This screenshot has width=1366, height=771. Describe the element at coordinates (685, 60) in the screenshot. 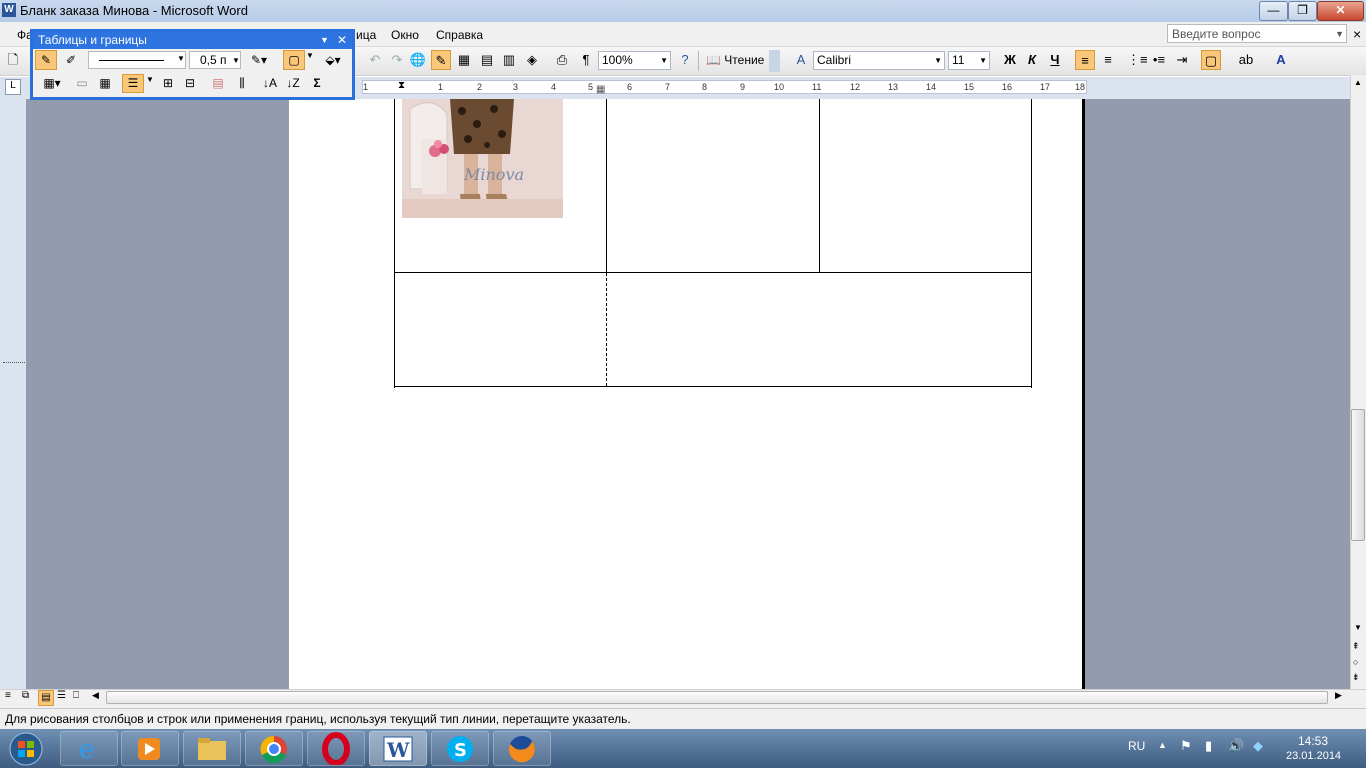

I see `help-icon: ?` at that location.